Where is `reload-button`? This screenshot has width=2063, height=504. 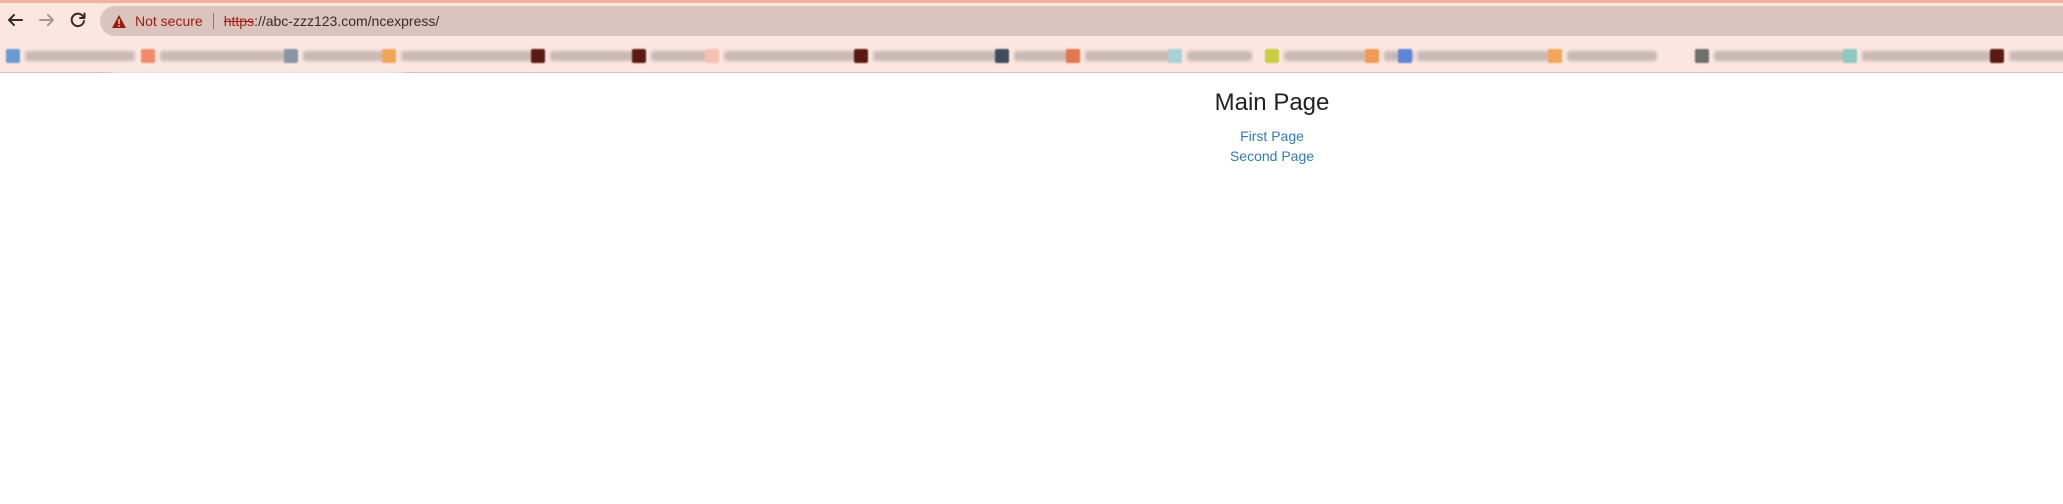
reload-button is located at coordinates (78, 20).